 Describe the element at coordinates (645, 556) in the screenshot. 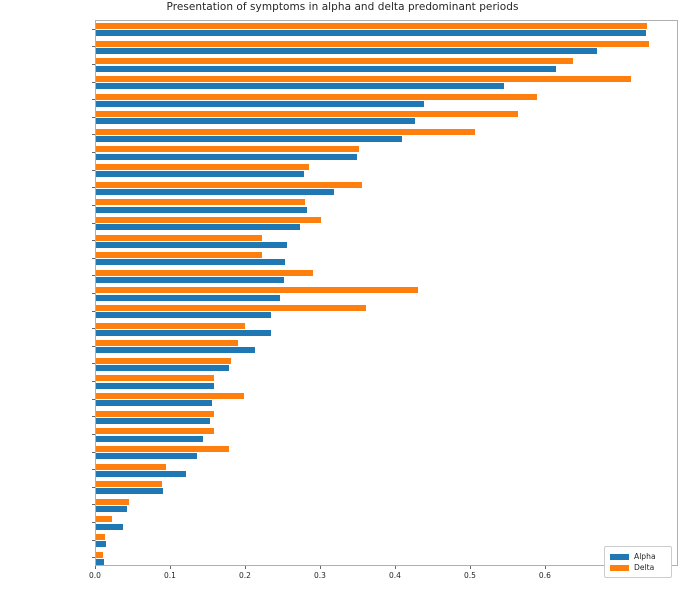

I see `legend-label-alpha: Alpha` at that location.